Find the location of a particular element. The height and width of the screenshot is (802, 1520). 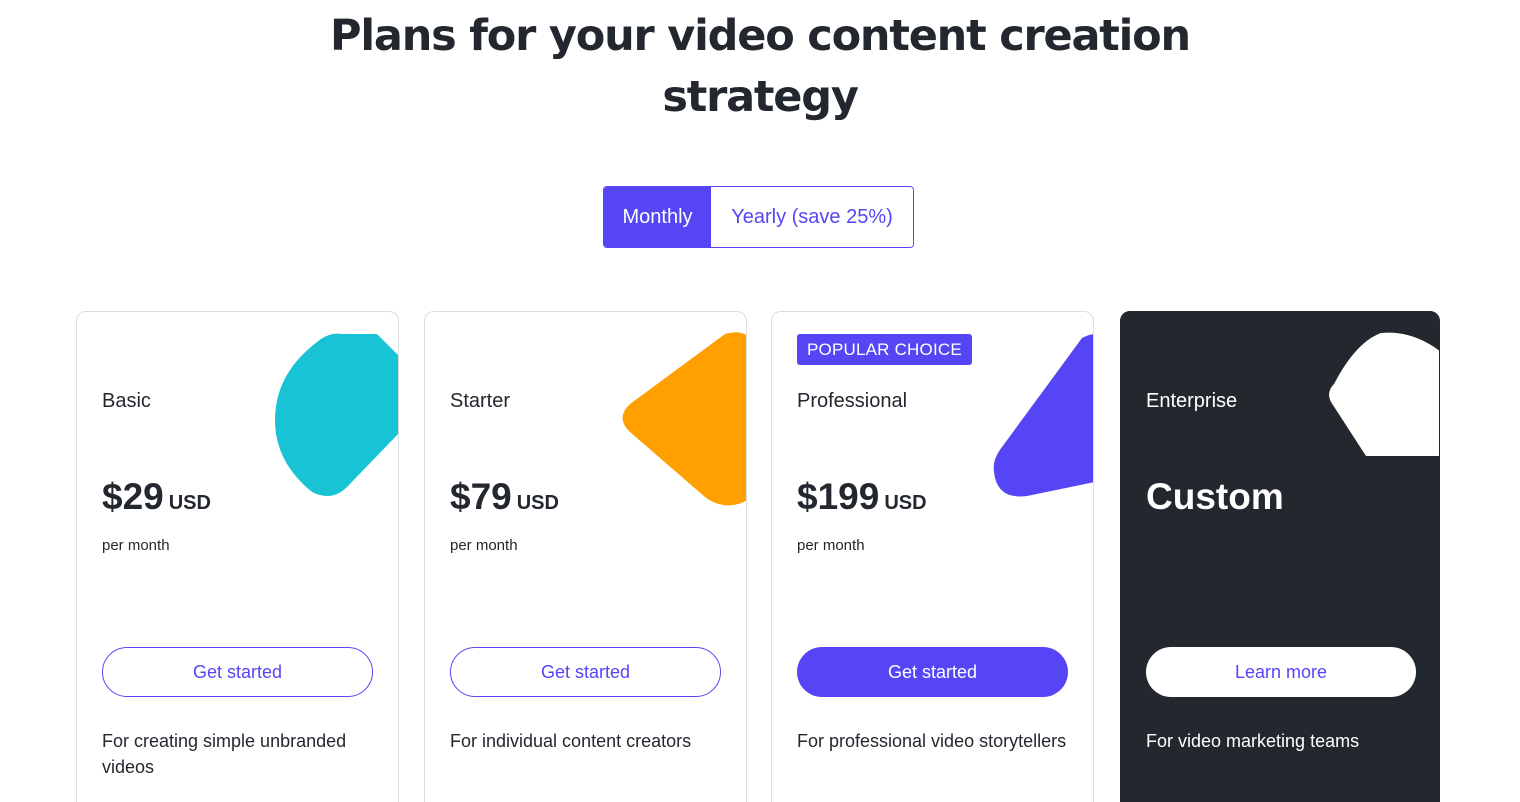

price-row: $199 USD is located at coordinates (862, 497).